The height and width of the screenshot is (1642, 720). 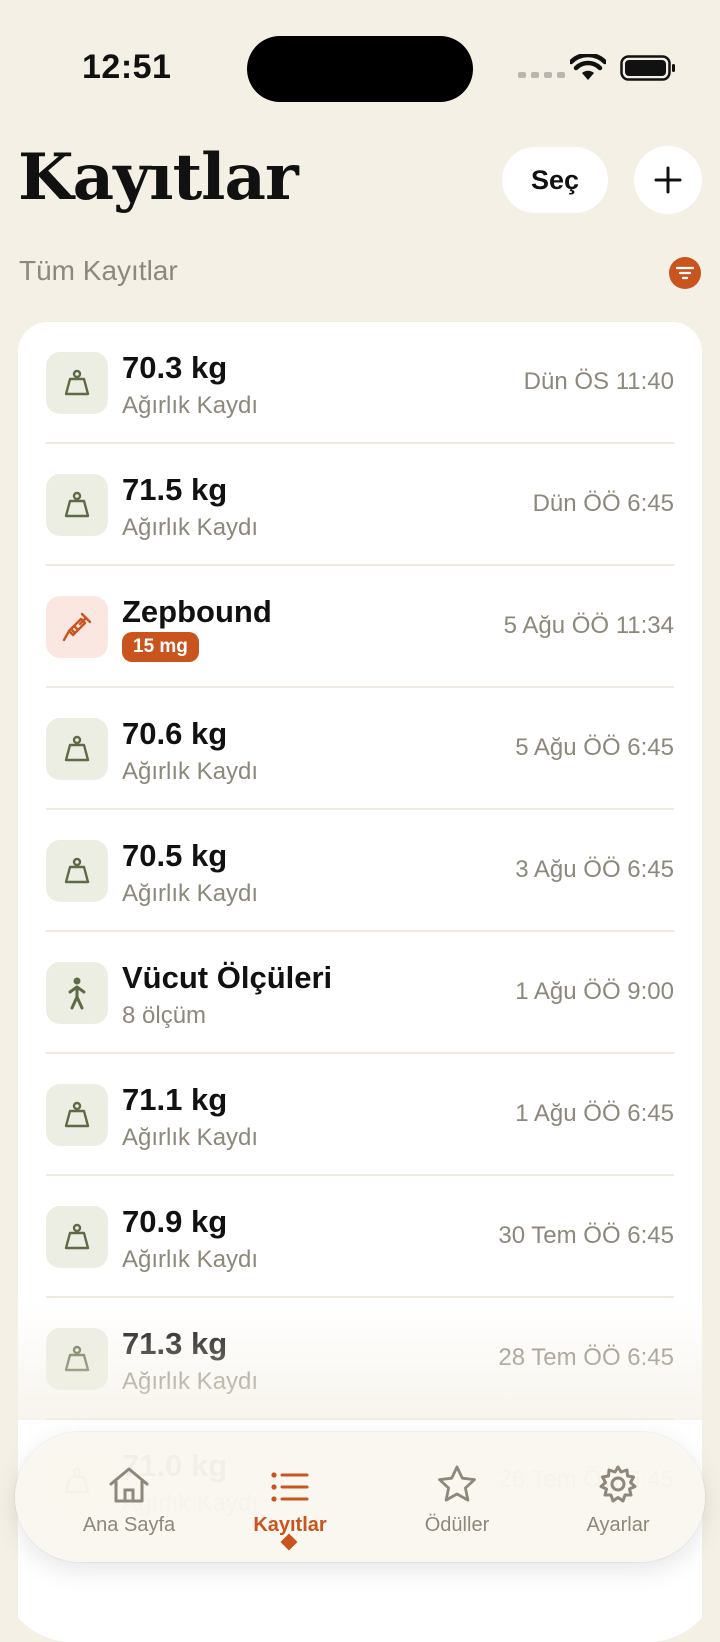 What do you see at coordinates (360, 1237) in the screenshot?
I see `list-item: 70.9 kg Ağırlık Kaydı 30 Tem ÖÖ 6:45` at bounding box center [360, 1237].